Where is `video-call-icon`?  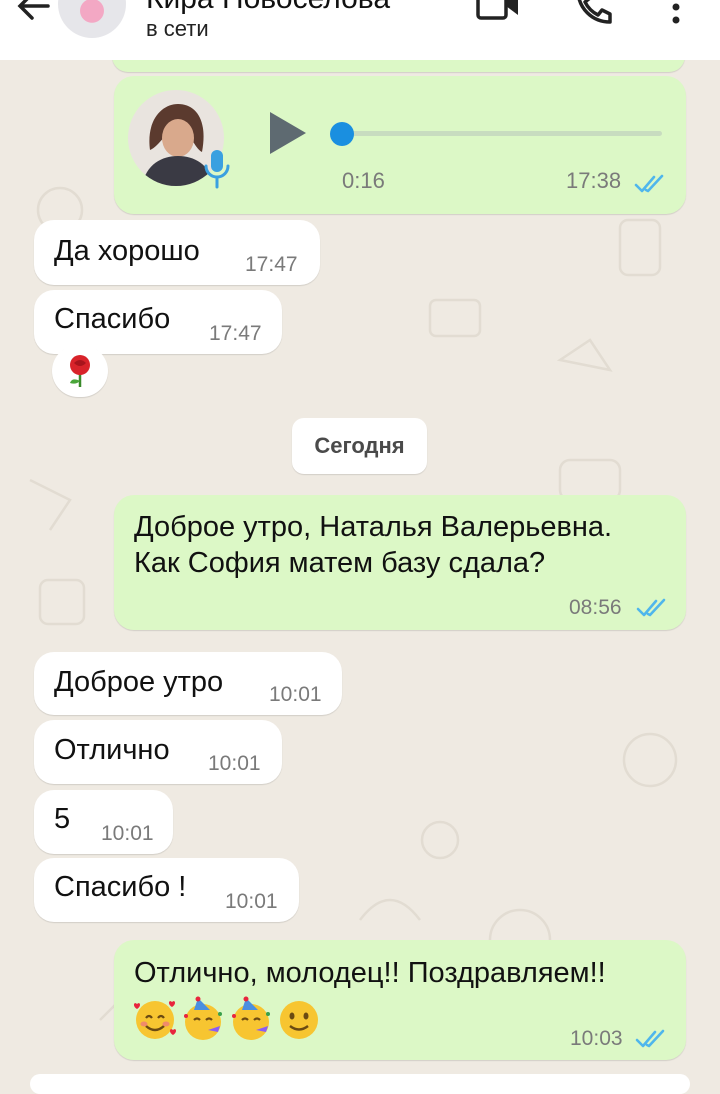
video-call-icon is located at coordinates (498, 11).